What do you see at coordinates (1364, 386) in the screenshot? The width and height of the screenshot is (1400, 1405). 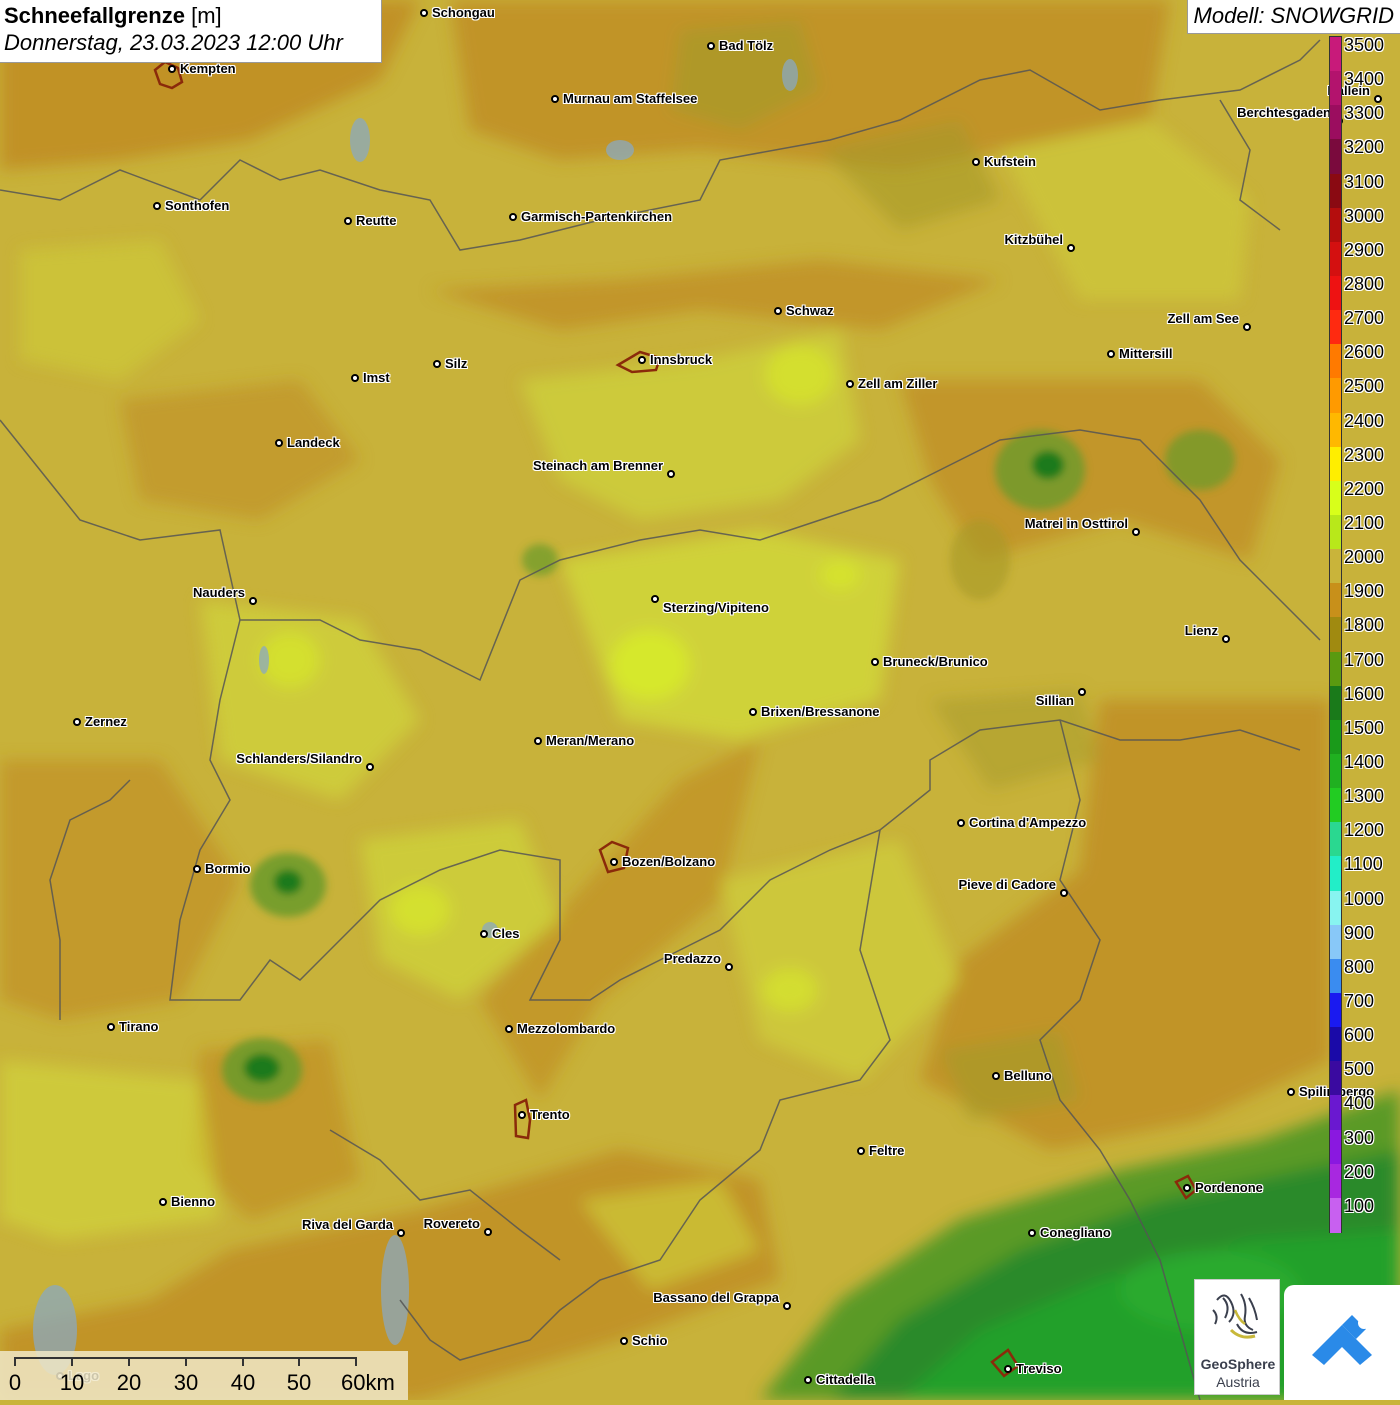 I see `legend-label: 2500` at bounding box center [1364, 386].